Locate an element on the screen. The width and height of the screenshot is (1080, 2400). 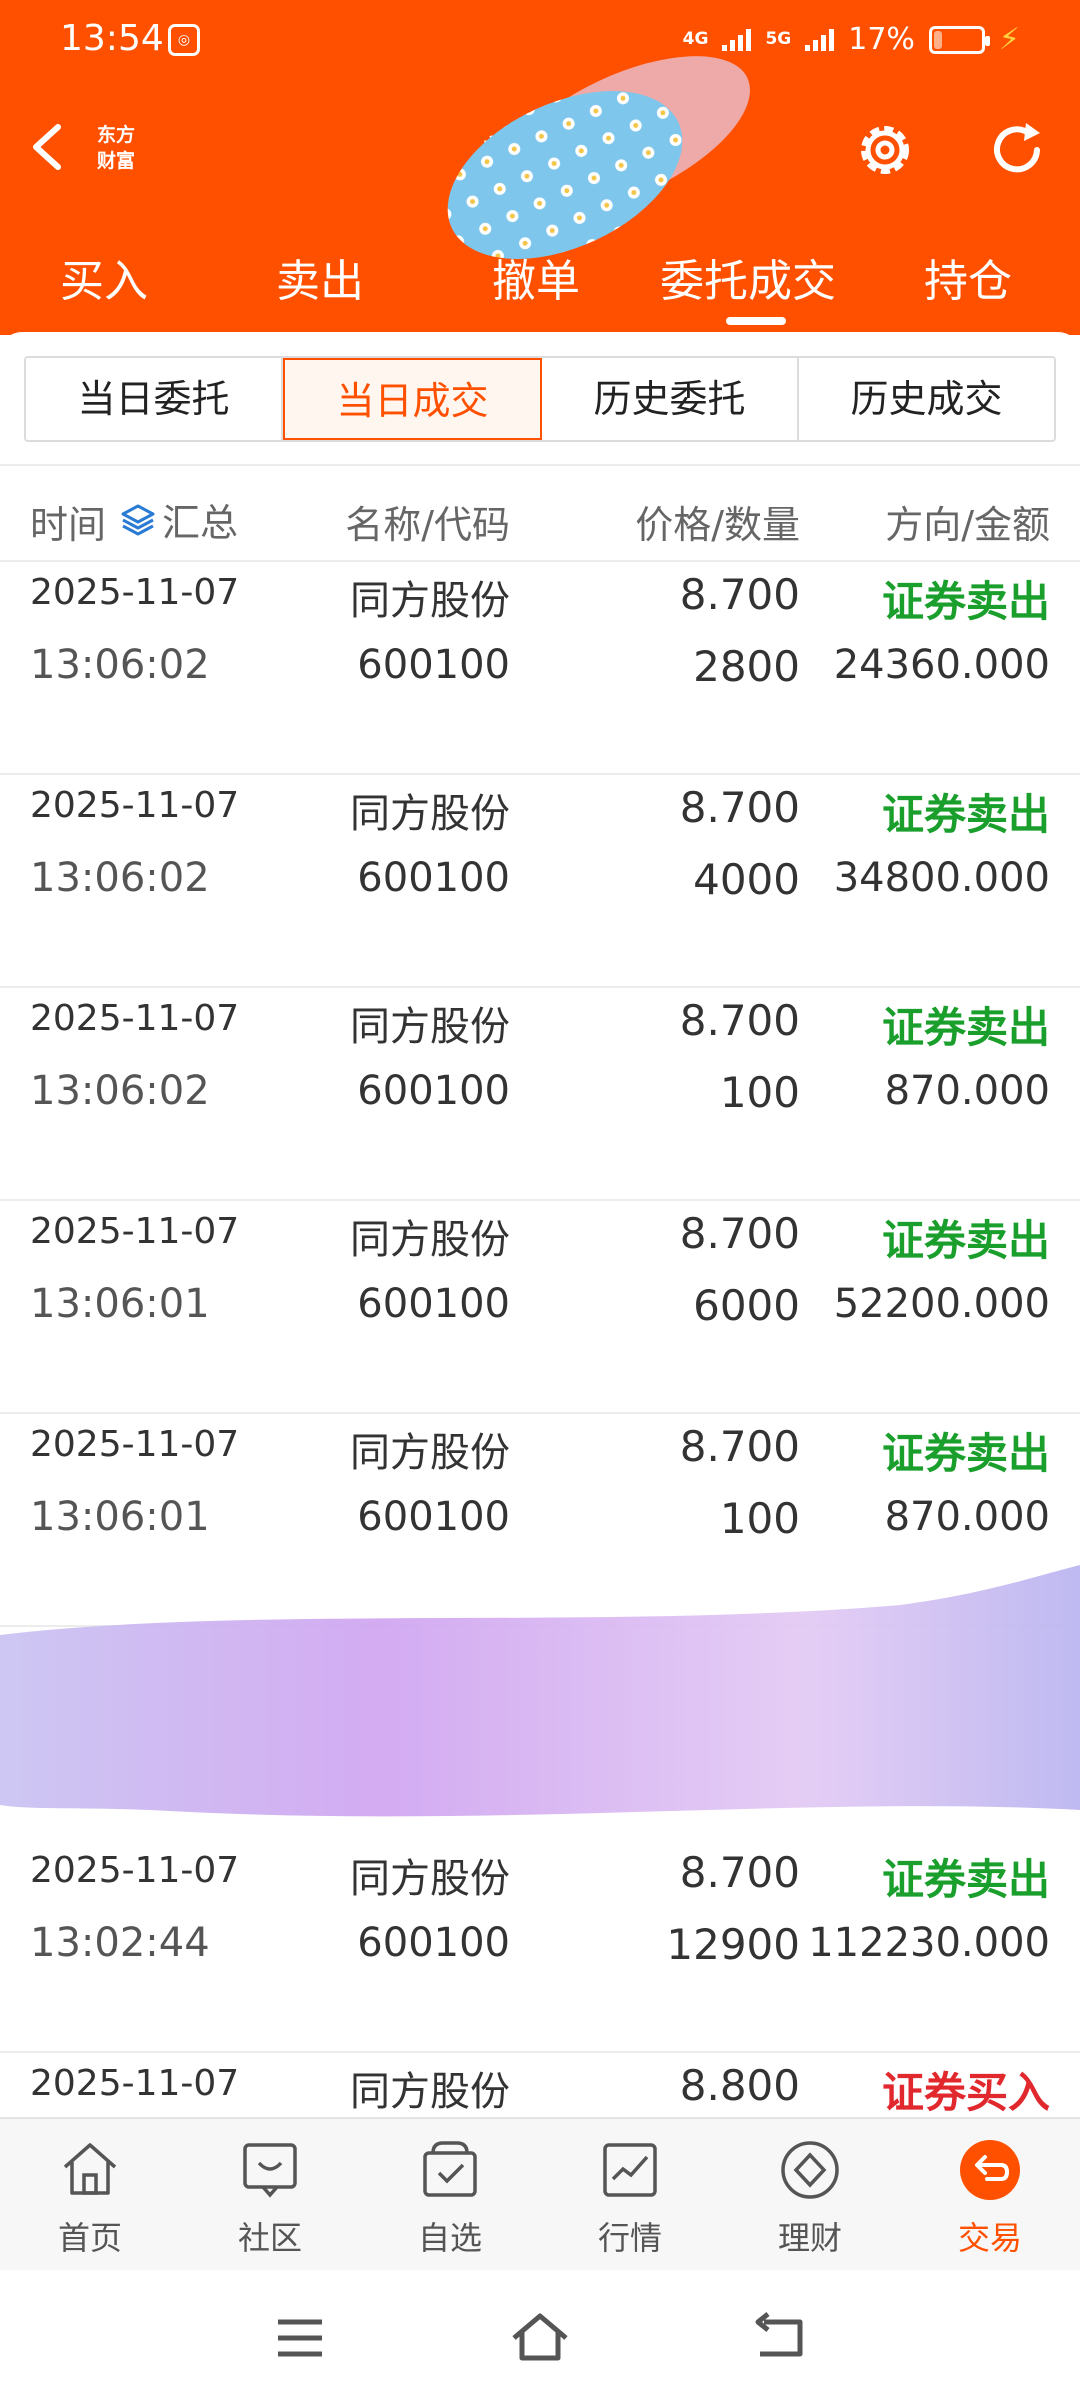
system-back-icon is located at coordinates (780, 2338).